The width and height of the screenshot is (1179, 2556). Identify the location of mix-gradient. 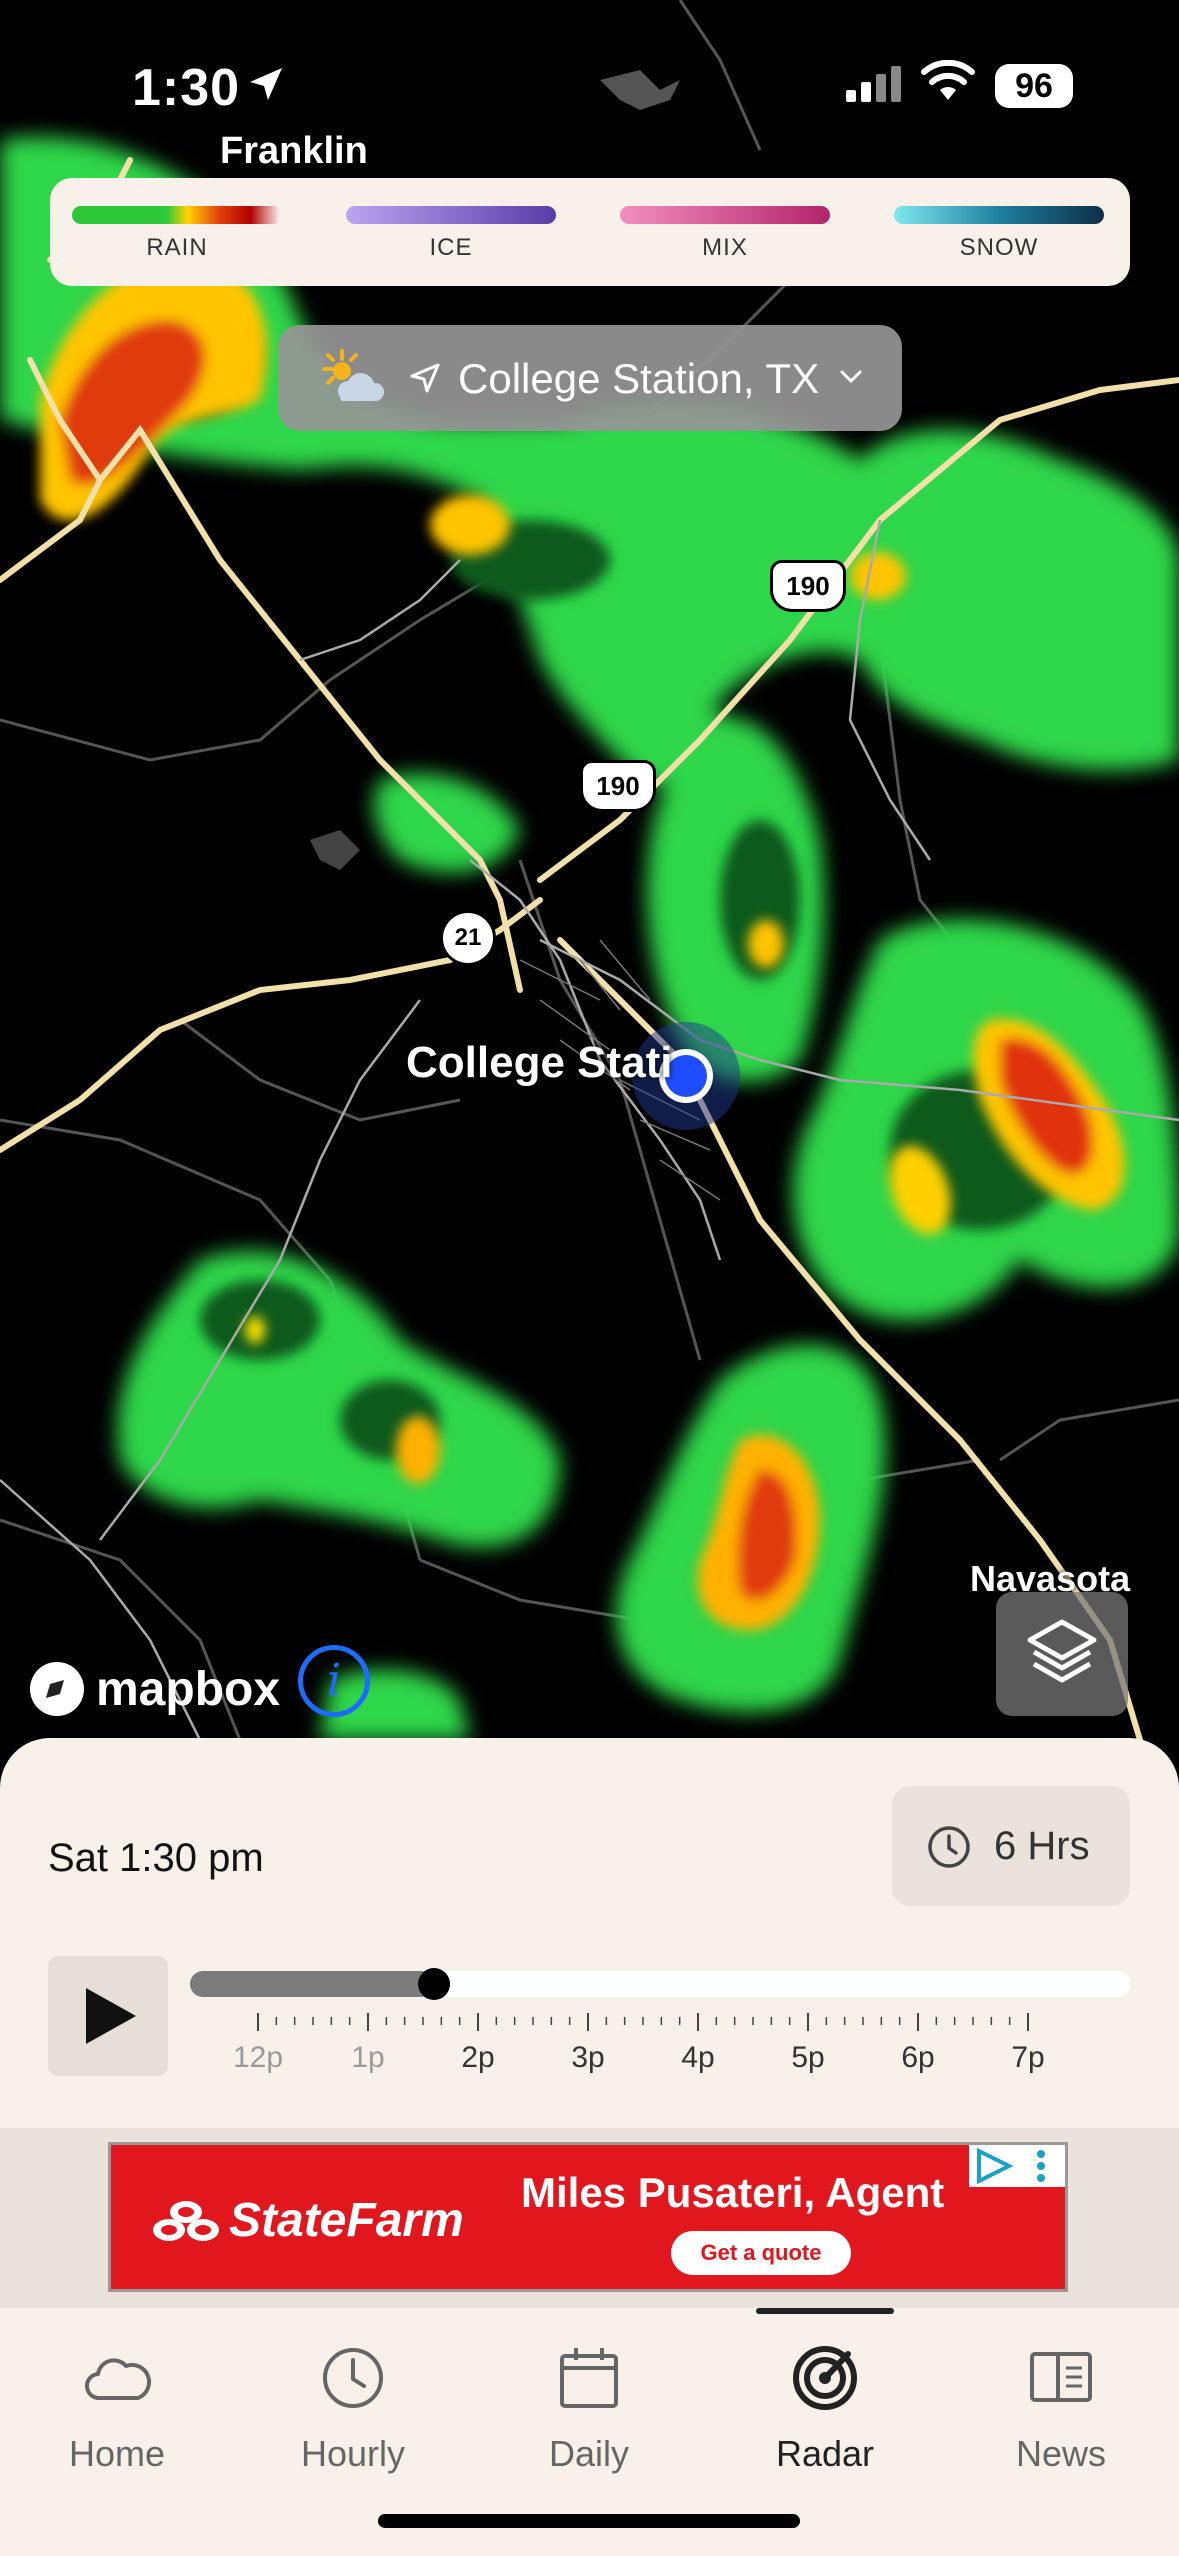
(725, 215).